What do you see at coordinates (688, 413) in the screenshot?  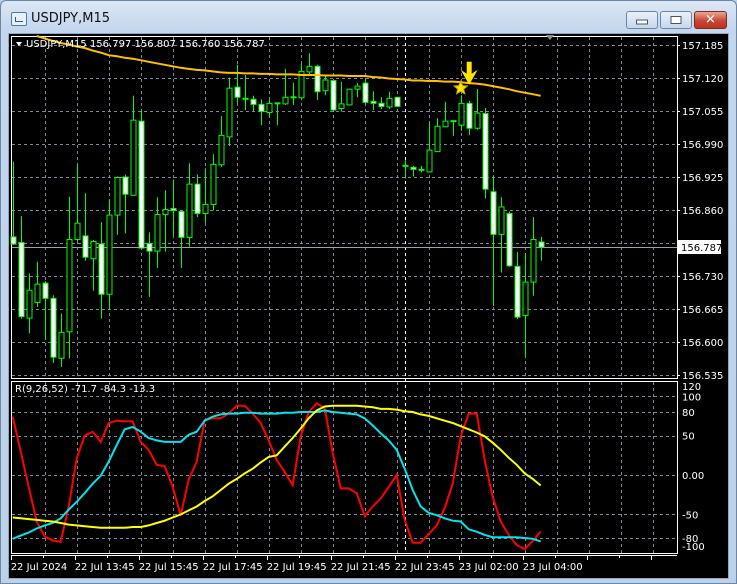 I see `indicator-axis-label: 80` at bounding box center [688, 413].